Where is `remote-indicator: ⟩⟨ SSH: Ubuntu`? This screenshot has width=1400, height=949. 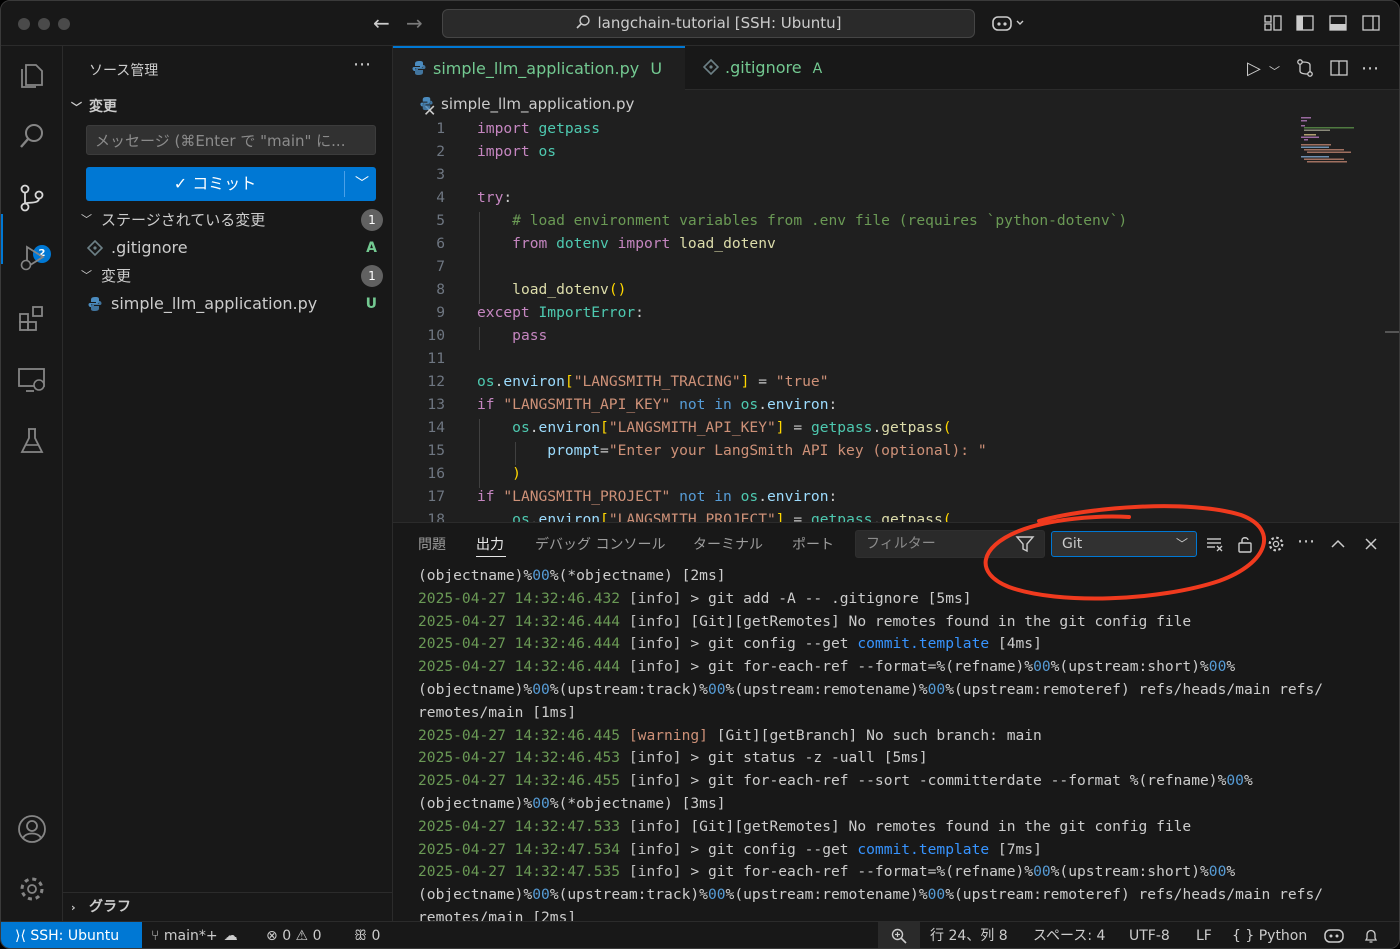
remote-indicator: ⟩⟨ SSH: Ubuntu is located at coordinates (71, 935).